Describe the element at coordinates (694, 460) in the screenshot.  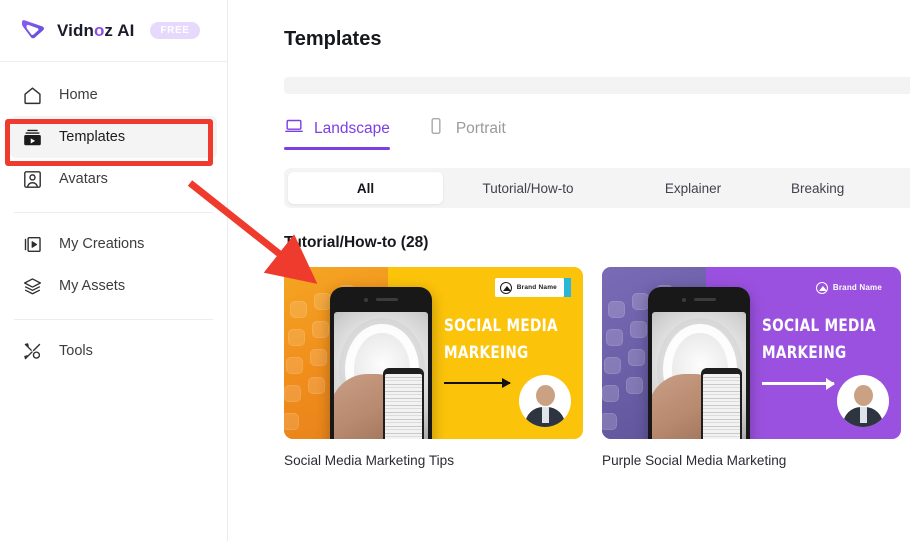
I see `template-card-caption: Purple Social Media Marketing` at that location.